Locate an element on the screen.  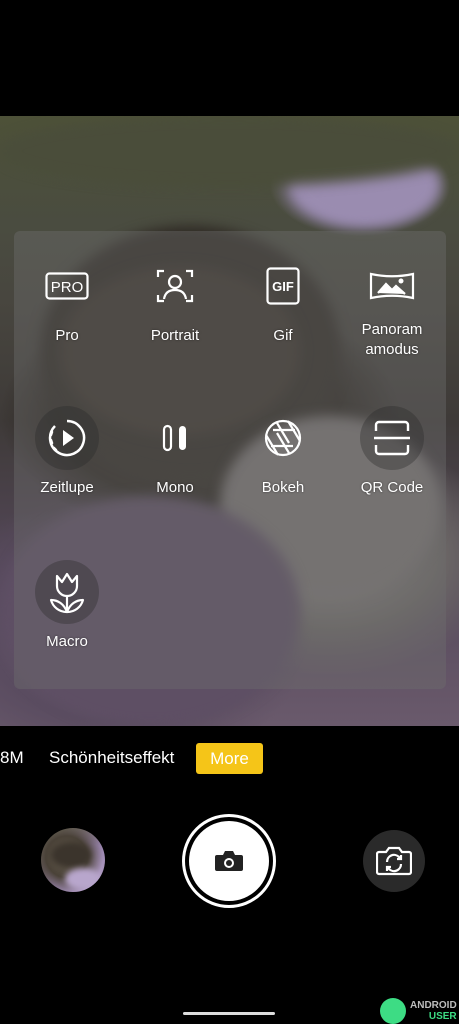
watermark: ANDROID USER is located at coordinates (419, 1011).